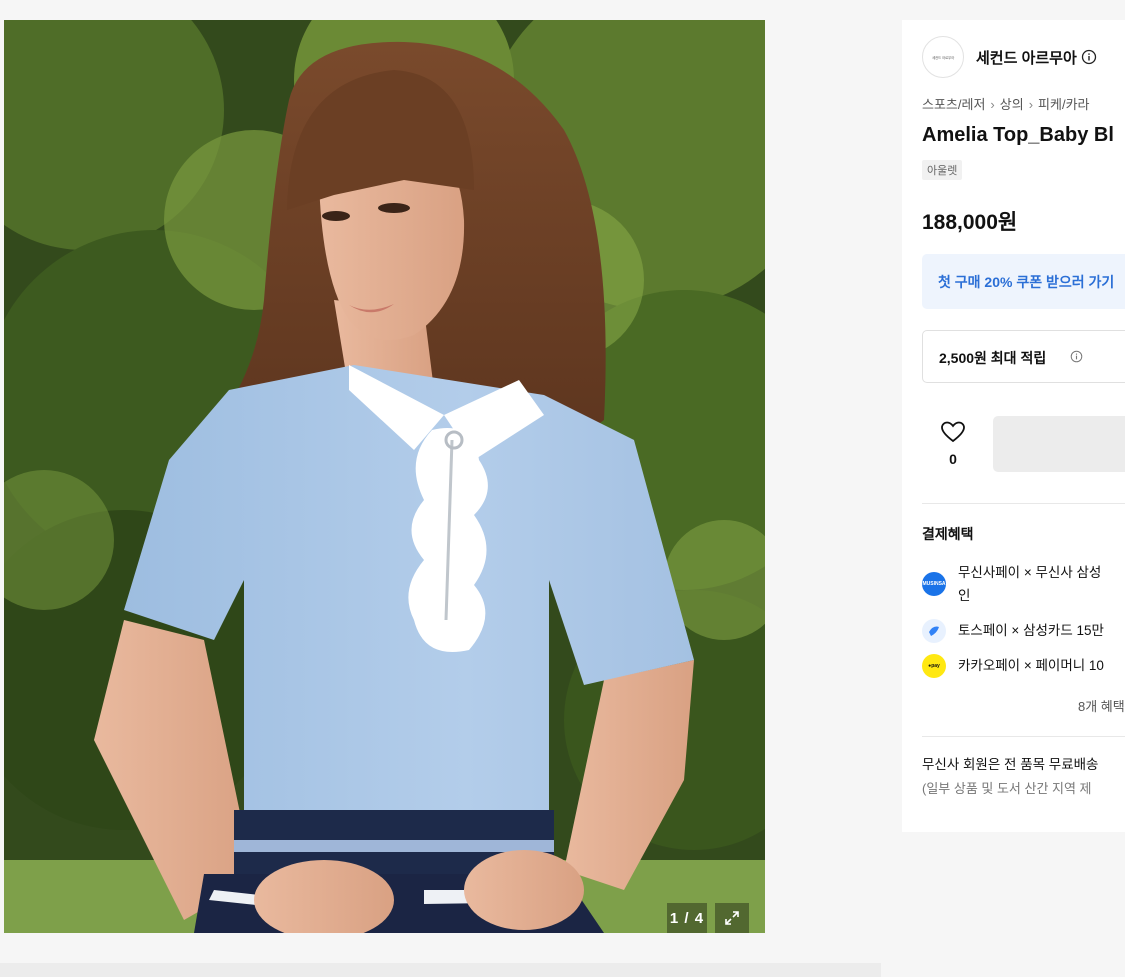 The width and height of the screenshot is (1125, 977). What do you see at coordinates (1030, 572) in the screenshot?
I see `benefit-text: 무신사페이 × 무신사 삼성` at bounding box center [1030, 572].